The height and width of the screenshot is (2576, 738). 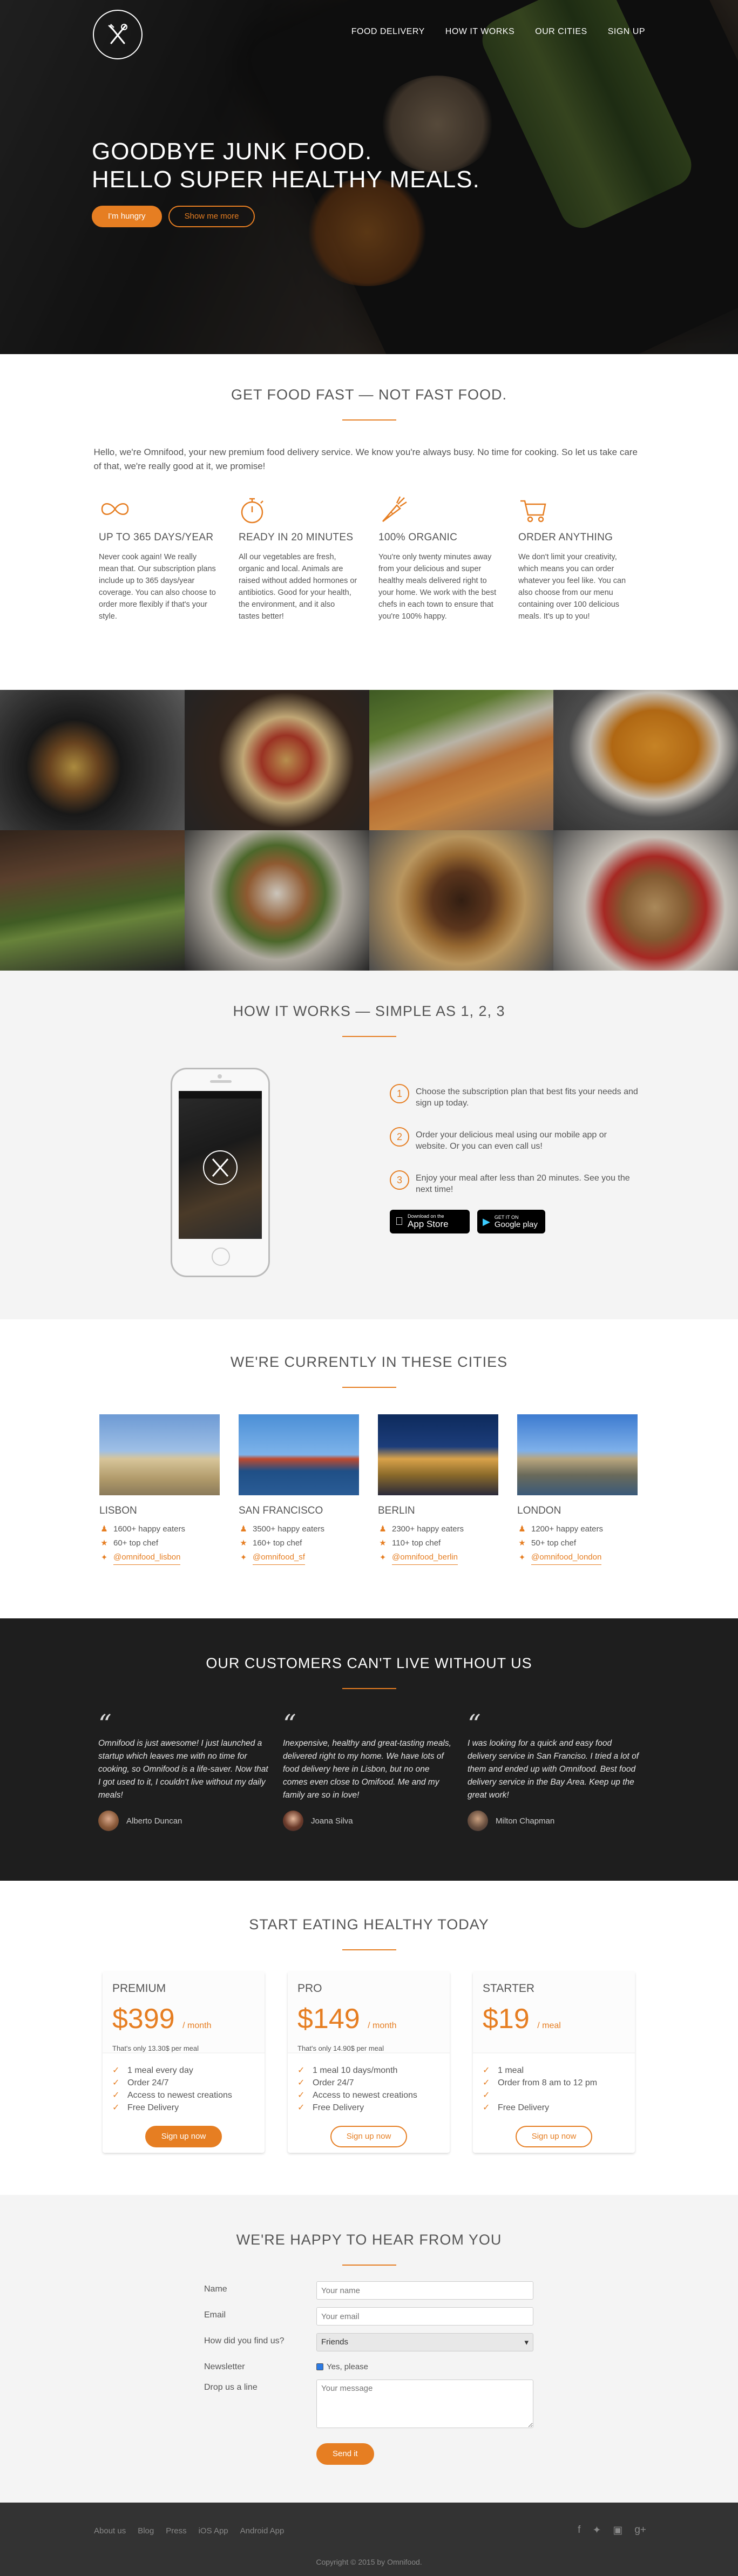 I want to click on footer-link-blog: Blog, so click(x=146, y=2531).